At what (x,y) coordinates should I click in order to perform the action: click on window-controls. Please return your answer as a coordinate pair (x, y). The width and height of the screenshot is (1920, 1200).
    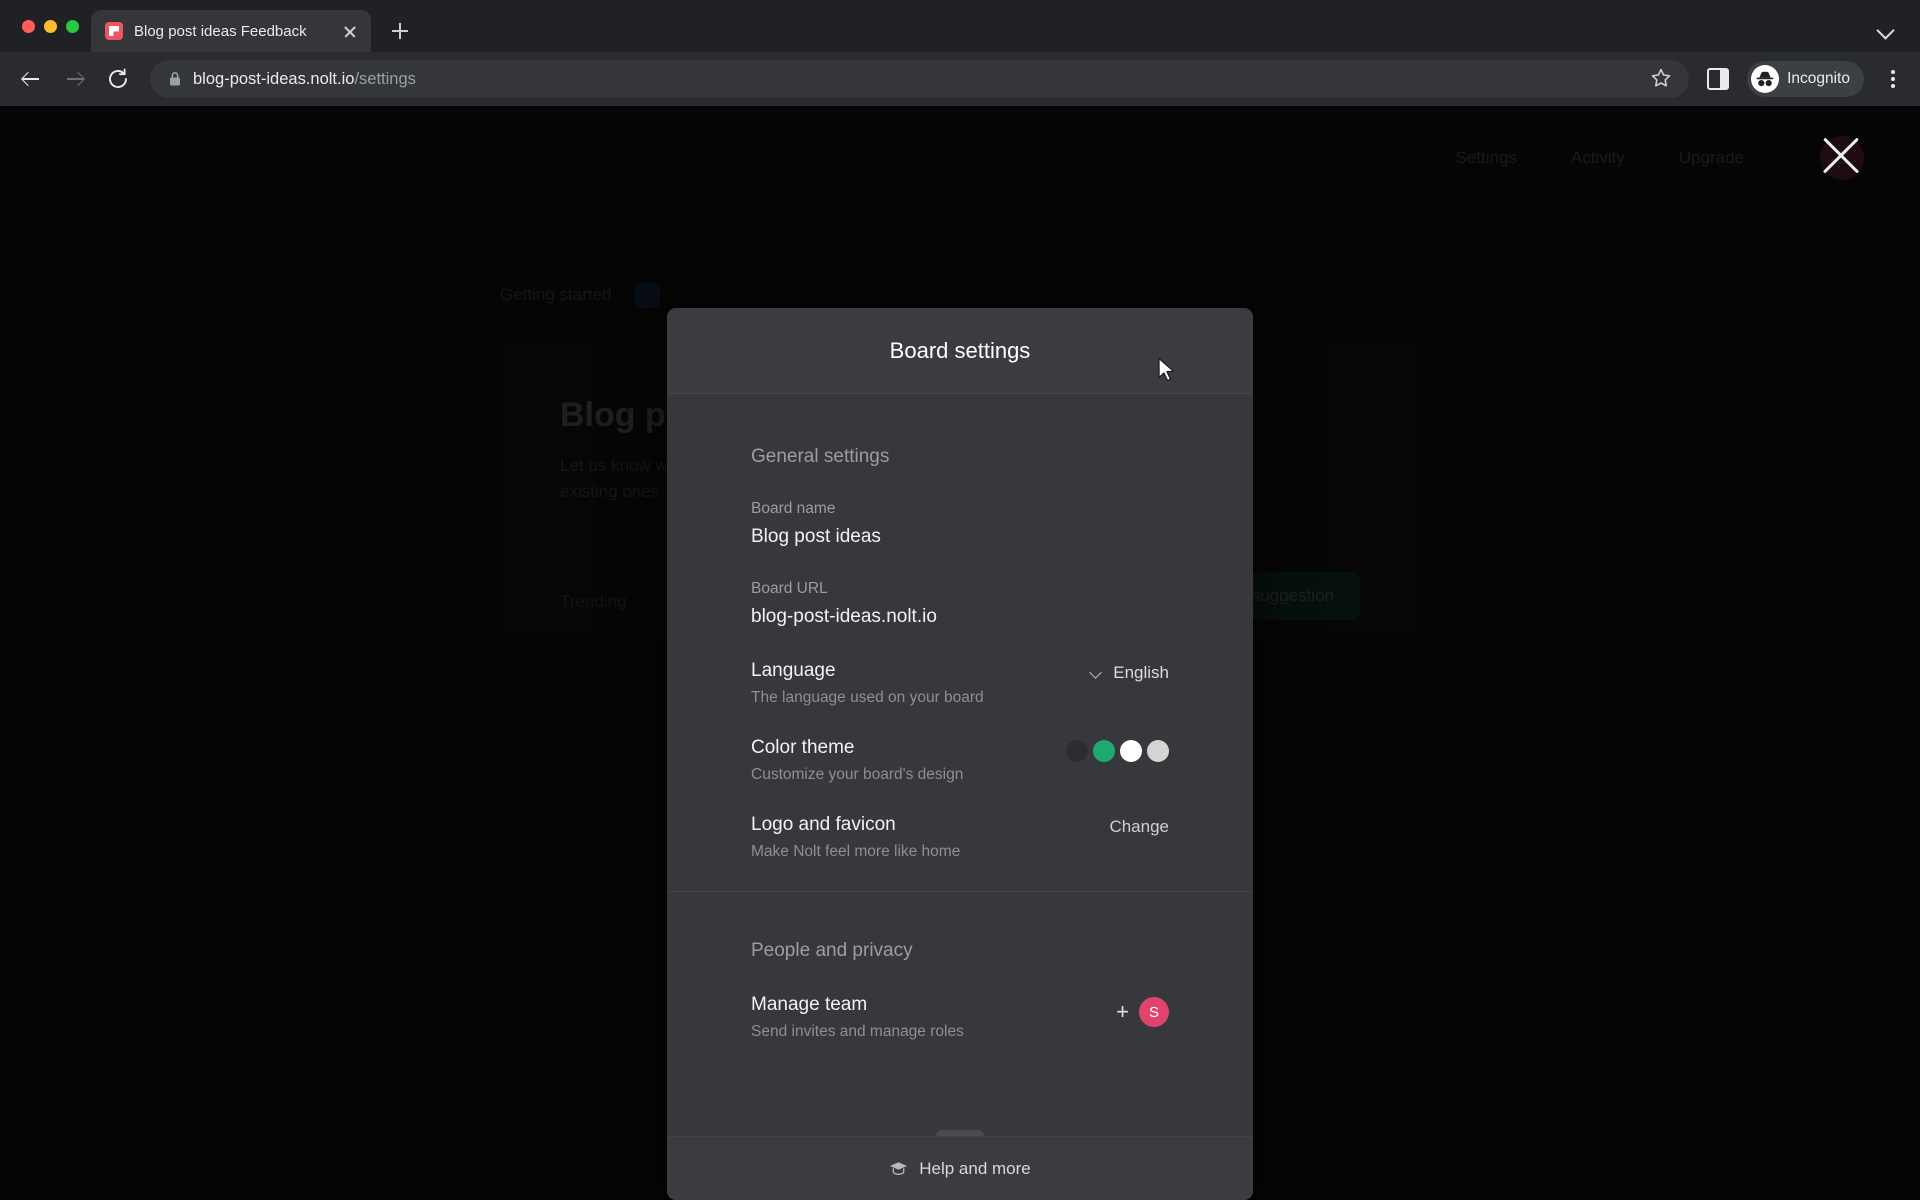
    Looking at the image, I should click on (52, 26).